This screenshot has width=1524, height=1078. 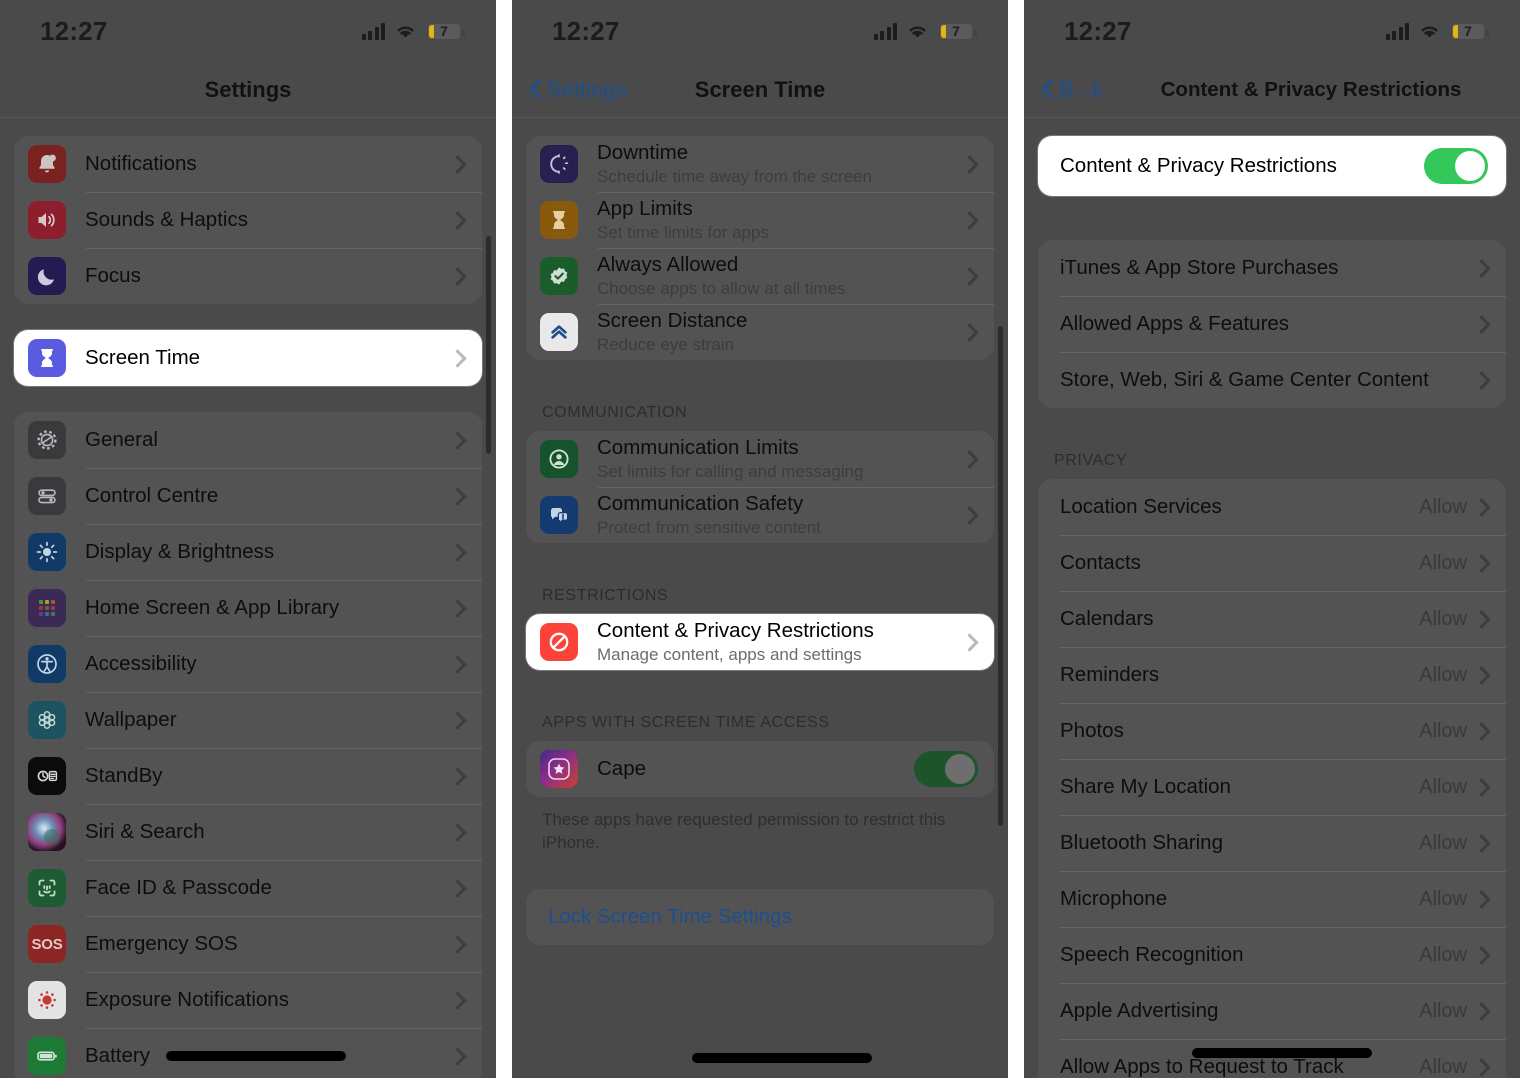 I want to click on sidebar-item-control-centre: Control Centre, so click(x=248, y=496).